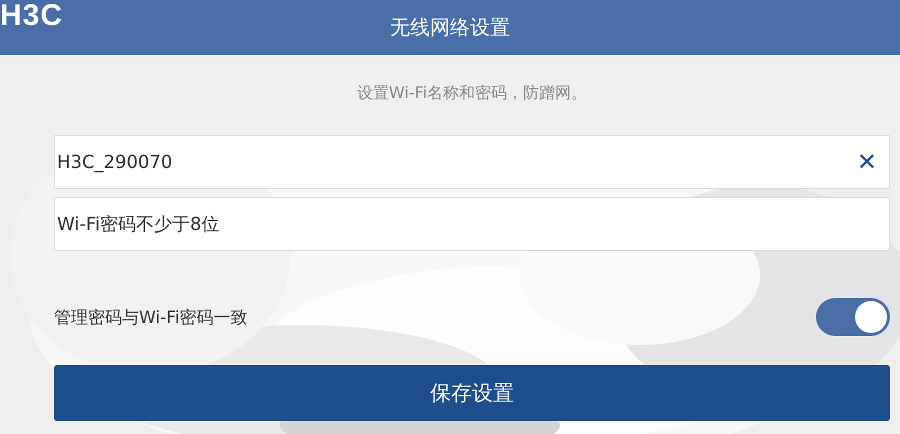 The height and width of the screenshot is (434, 900). I want to click on save-button: 保存设置, so click(472, 393).